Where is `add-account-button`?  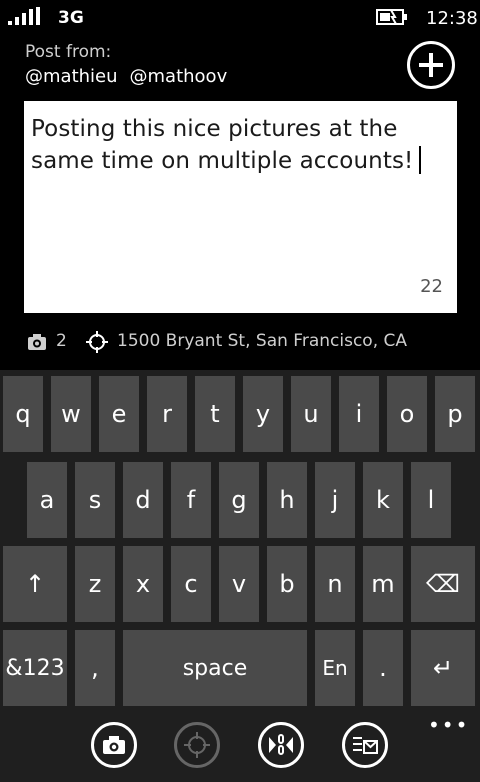
add-account-button is located at coordinates (431, 65).